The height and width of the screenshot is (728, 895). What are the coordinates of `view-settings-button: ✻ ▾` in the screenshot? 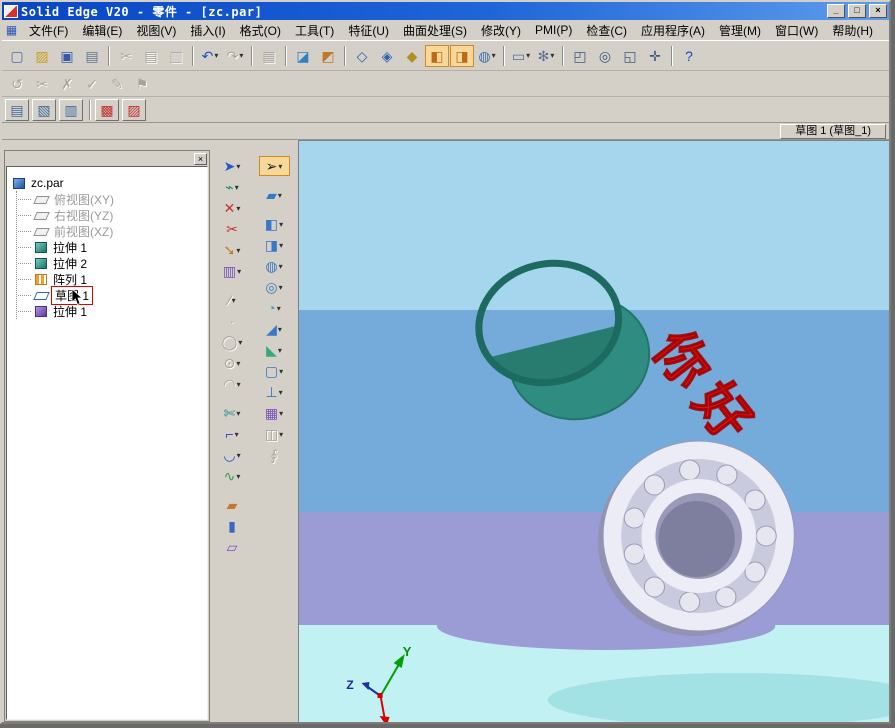 It's located at (546, 56).